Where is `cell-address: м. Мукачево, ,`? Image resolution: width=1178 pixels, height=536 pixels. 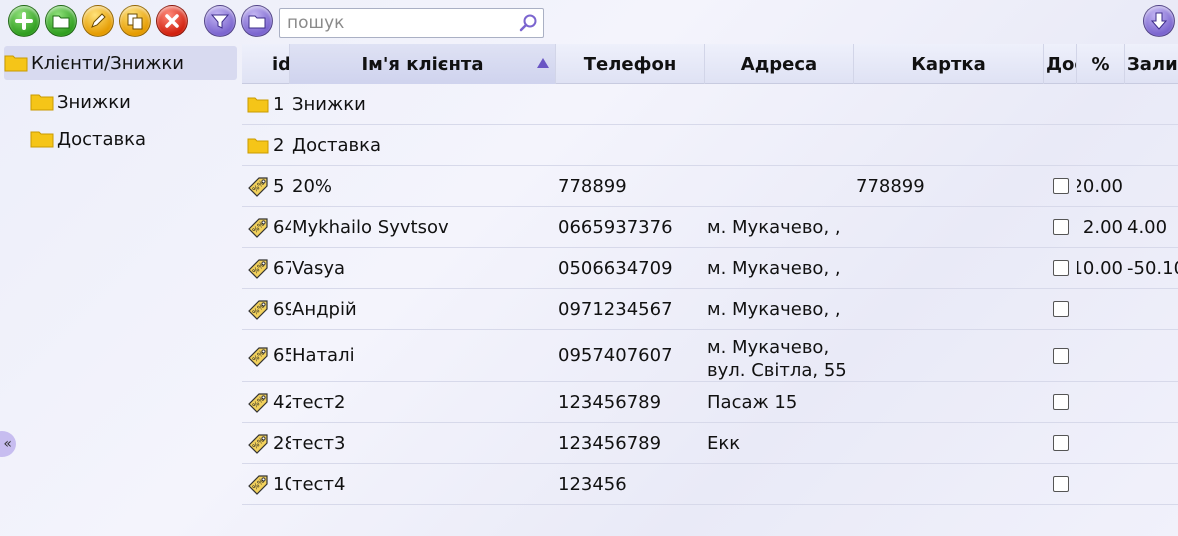 cell-address: м. Мукачево, , is located at coordinates (774, 227).